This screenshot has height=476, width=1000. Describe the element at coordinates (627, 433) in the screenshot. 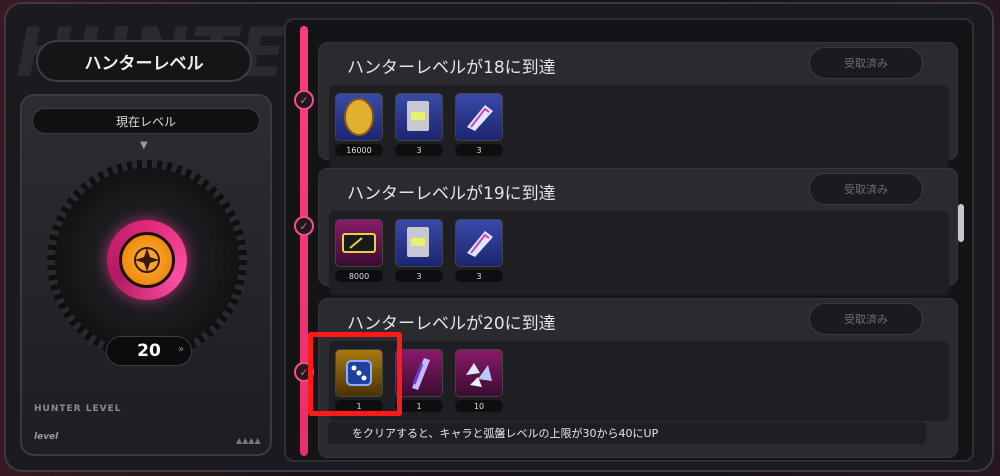

I see `mission-description: をクリアすると、キャラと弧盤レベルの上限が30から40にUP` at that location.